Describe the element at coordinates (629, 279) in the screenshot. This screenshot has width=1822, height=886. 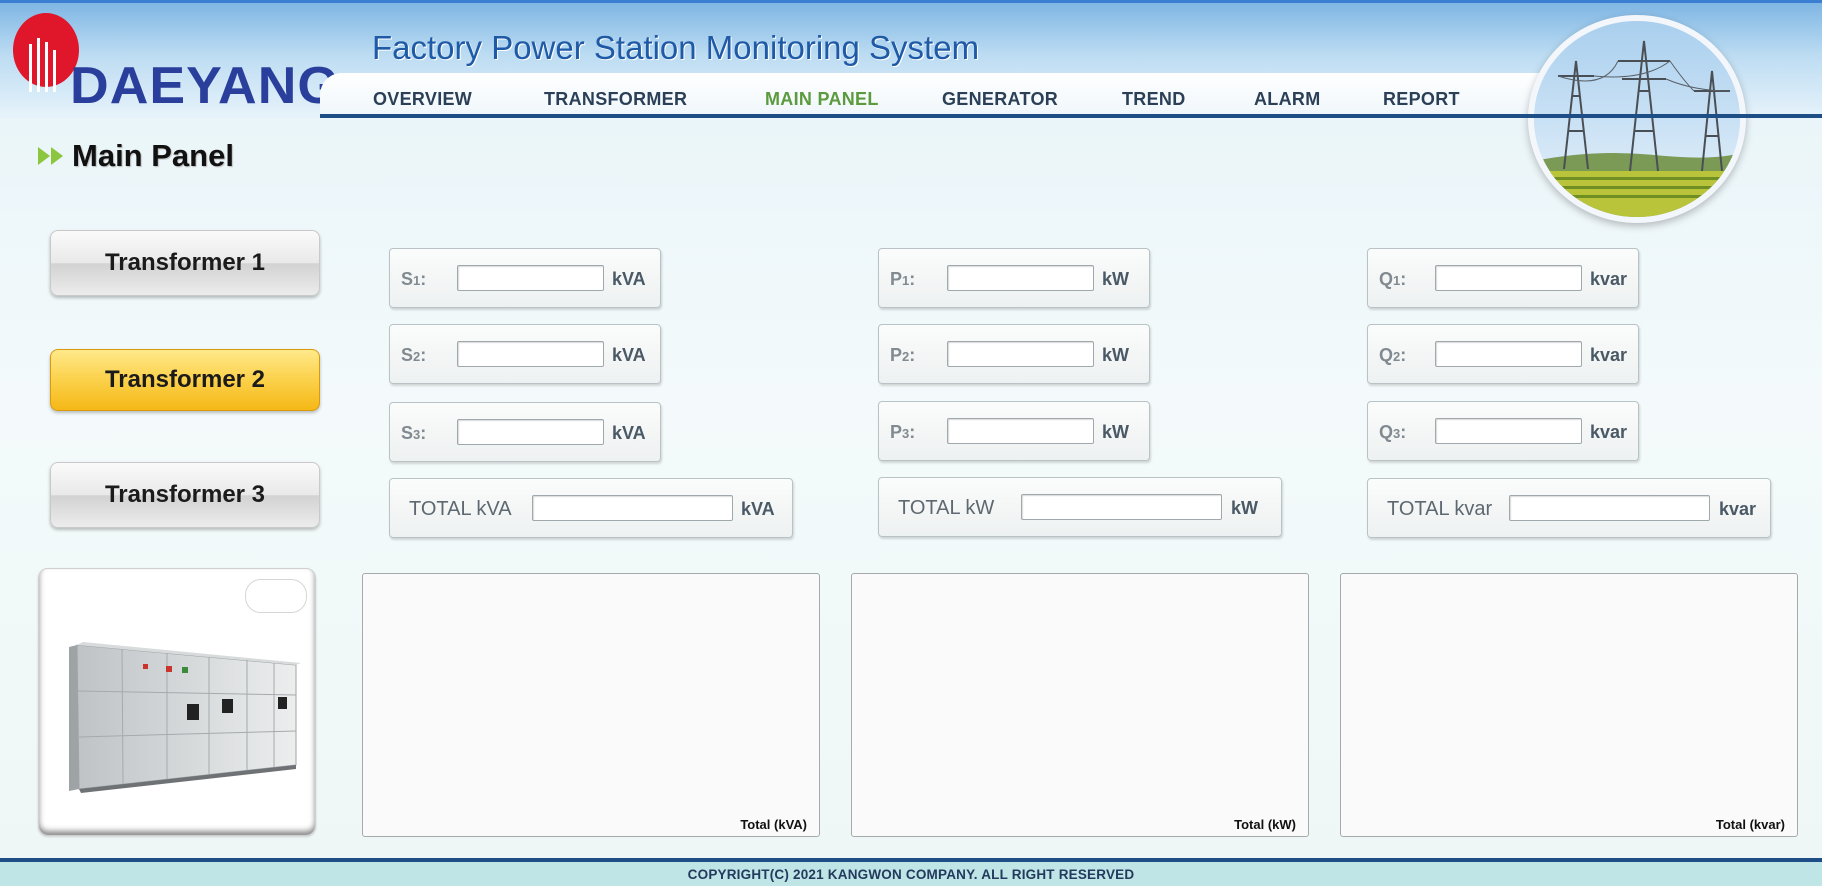
I see `s1-unit: kVA` at that location.